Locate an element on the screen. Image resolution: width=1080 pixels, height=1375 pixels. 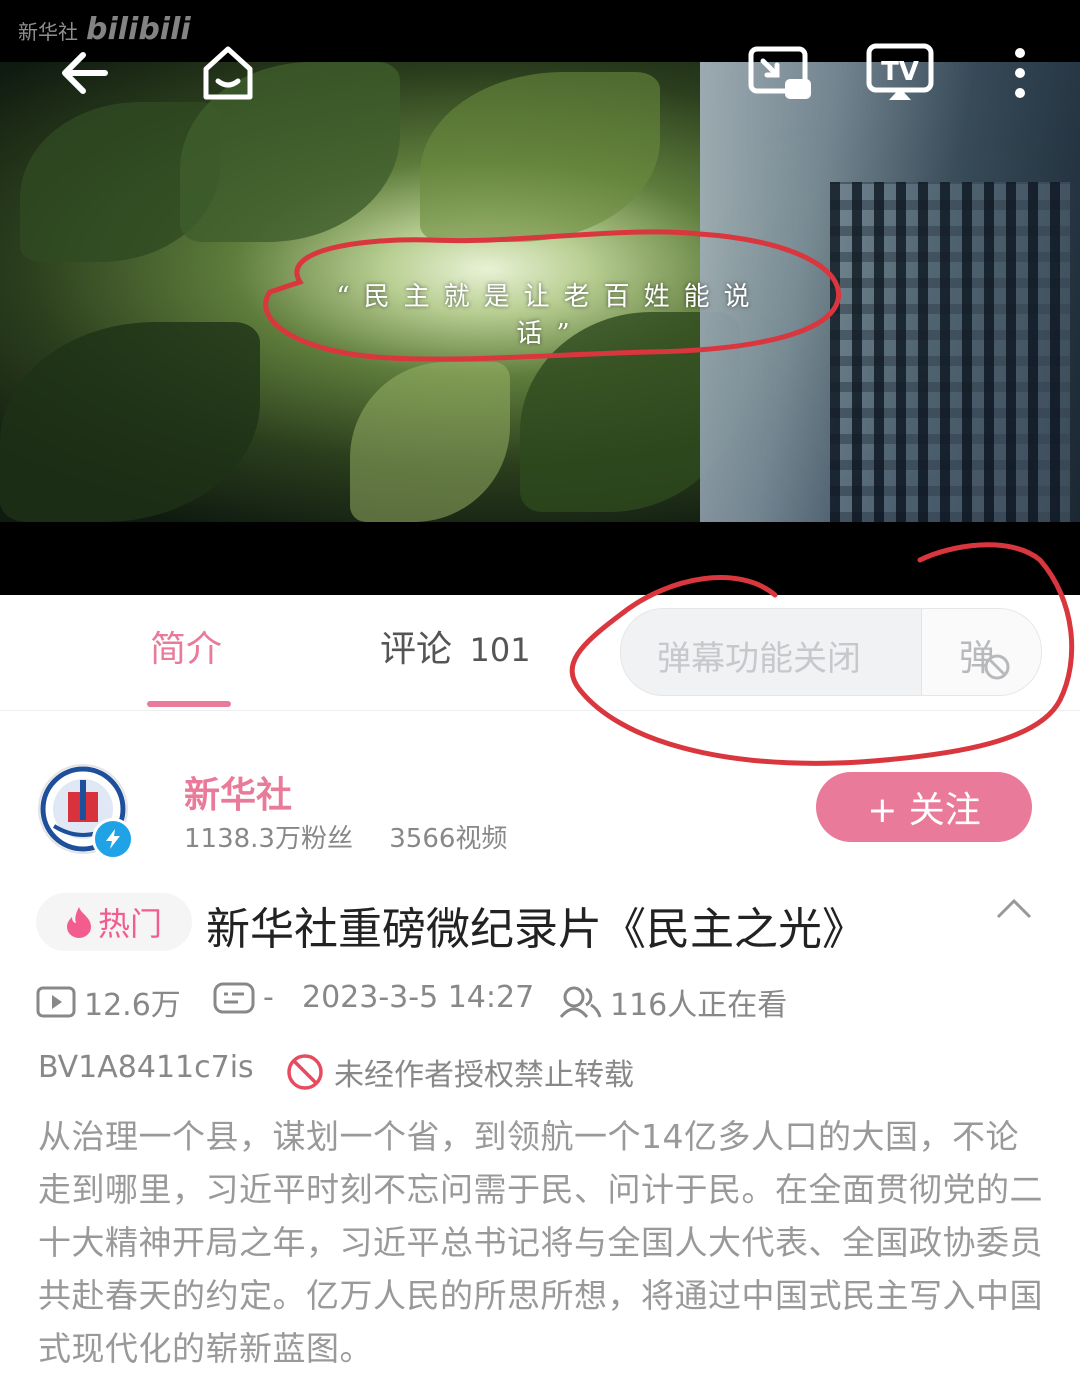
tab-comments: 评论 101 is located at coordinates (455, 646).